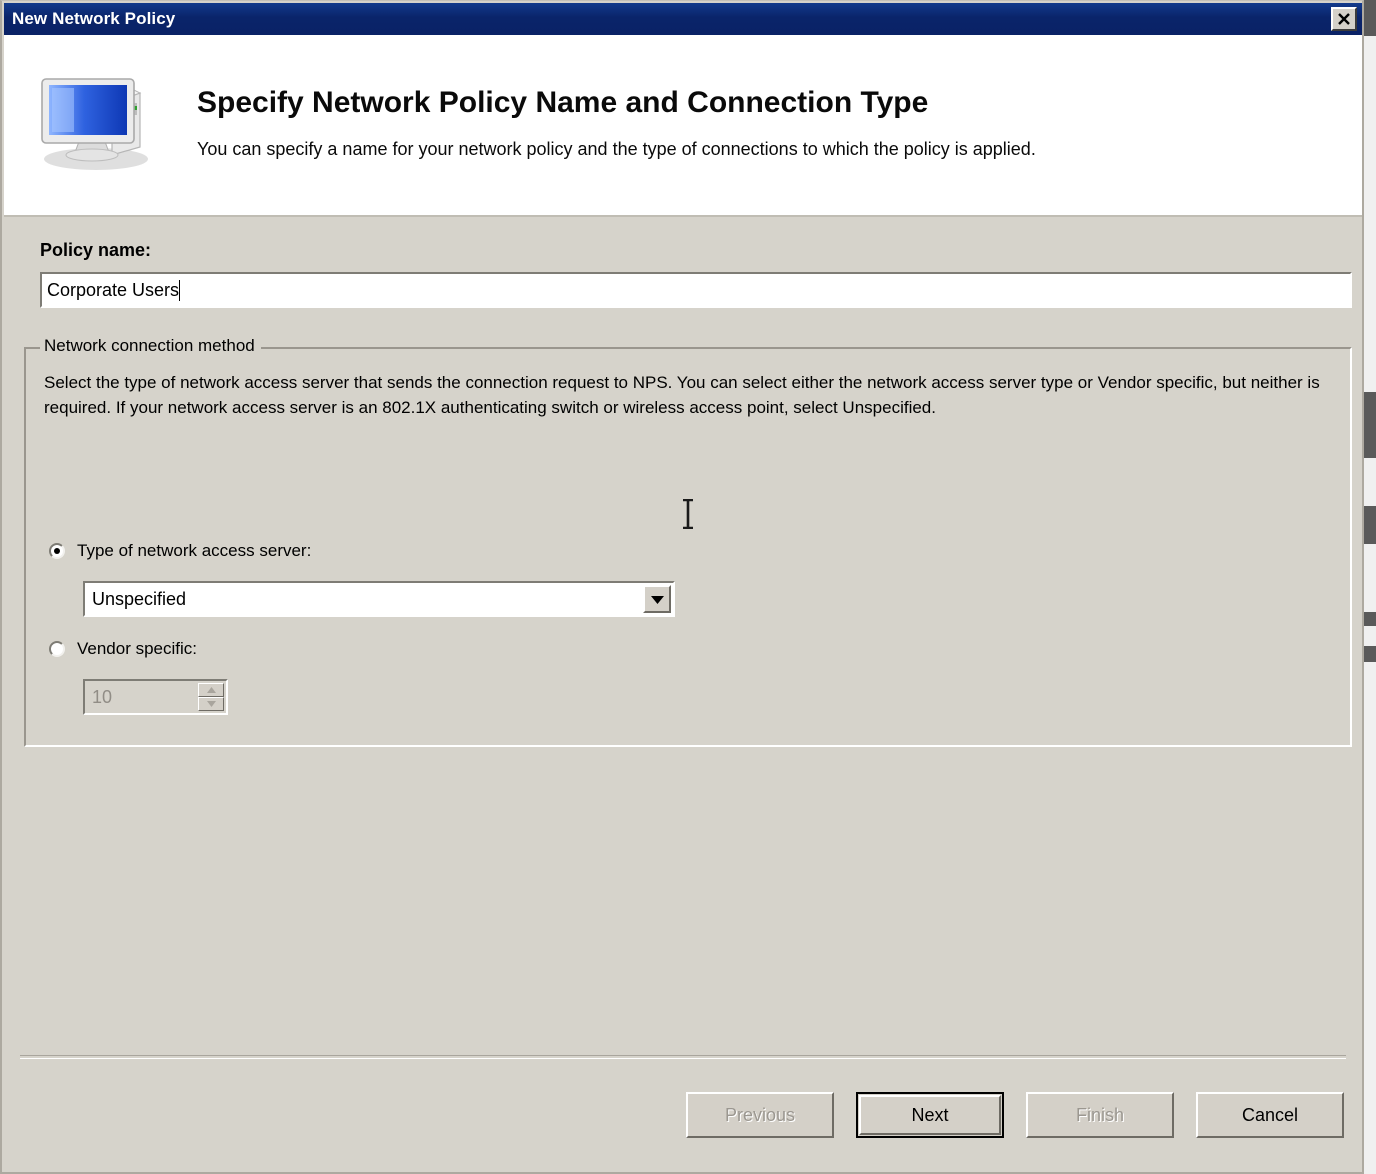 Image resolution: width=1376 pixels, height=1174 pixels. I want to click on radio-nas-type: Type of network access server:, so click(180, 551).